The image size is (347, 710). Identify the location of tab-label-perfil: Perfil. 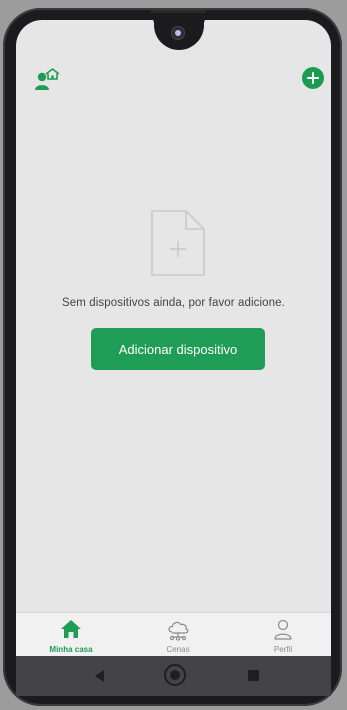
(283, 649).